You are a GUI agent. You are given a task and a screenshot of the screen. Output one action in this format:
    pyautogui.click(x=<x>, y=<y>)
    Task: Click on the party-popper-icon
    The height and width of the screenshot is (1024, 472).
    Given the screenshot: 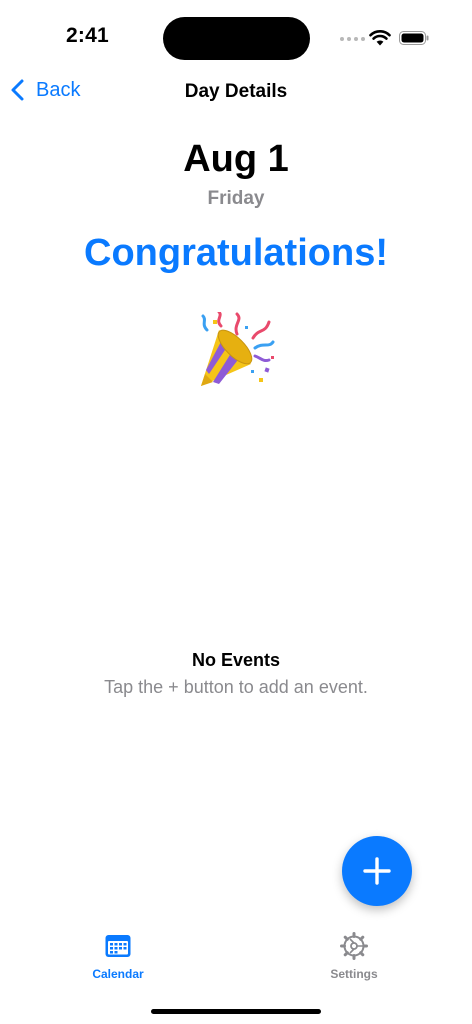 What is the action you would take?
    pyautogui.click(x=238, y=349)
    